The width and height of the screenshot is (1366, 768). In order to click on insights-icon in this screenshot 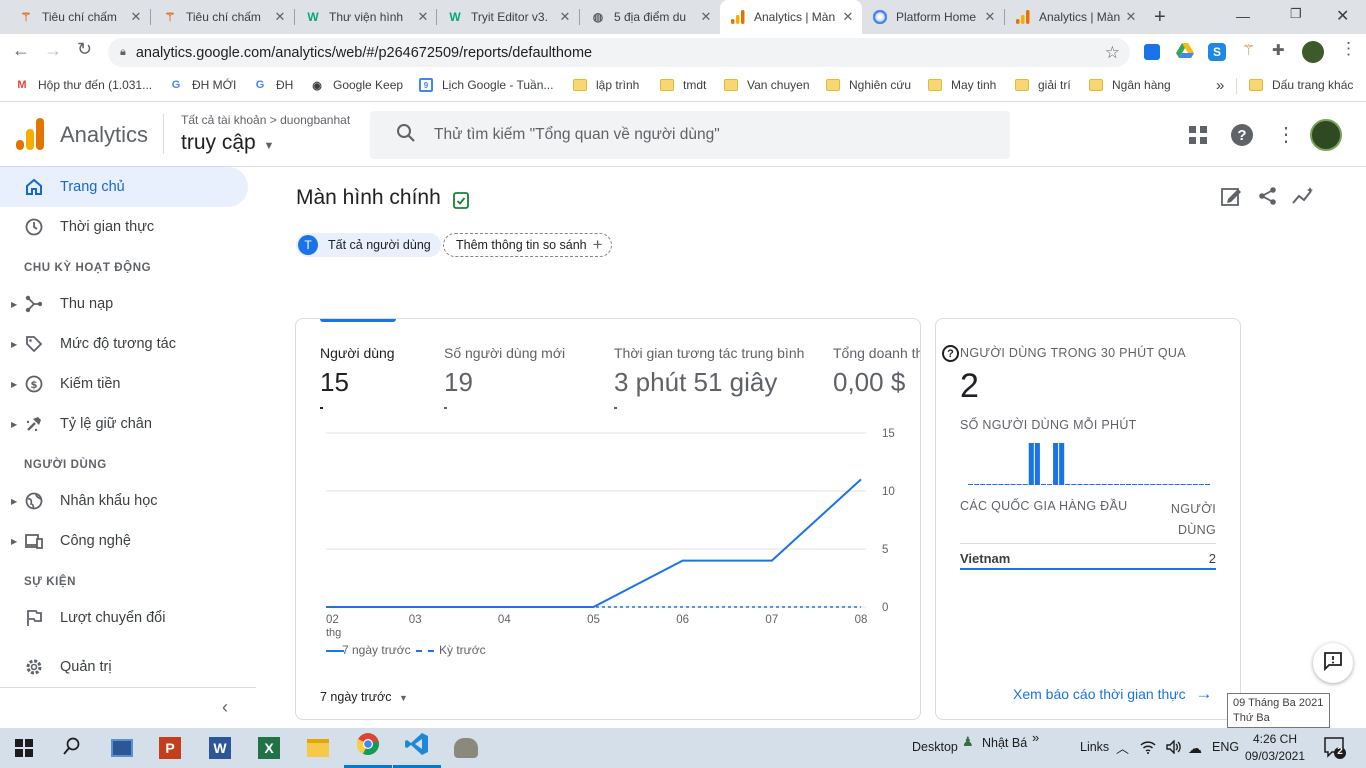, I will do `click(1304, 198)`.